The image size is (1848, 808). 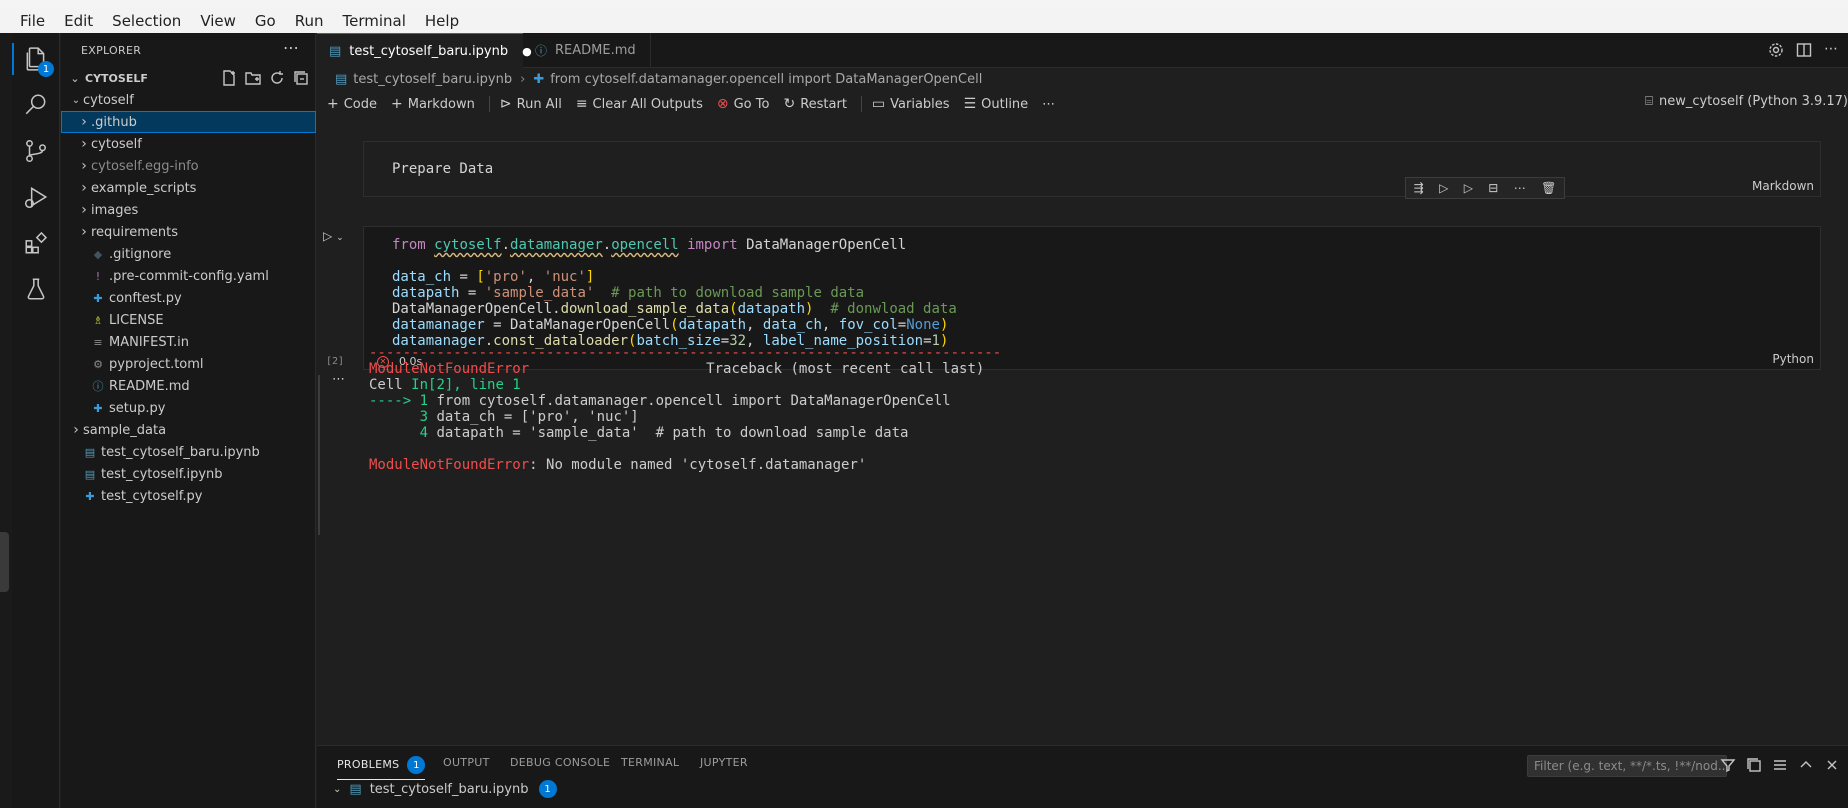 I want to click on tree-item: › images, so click(x=188, y=210).